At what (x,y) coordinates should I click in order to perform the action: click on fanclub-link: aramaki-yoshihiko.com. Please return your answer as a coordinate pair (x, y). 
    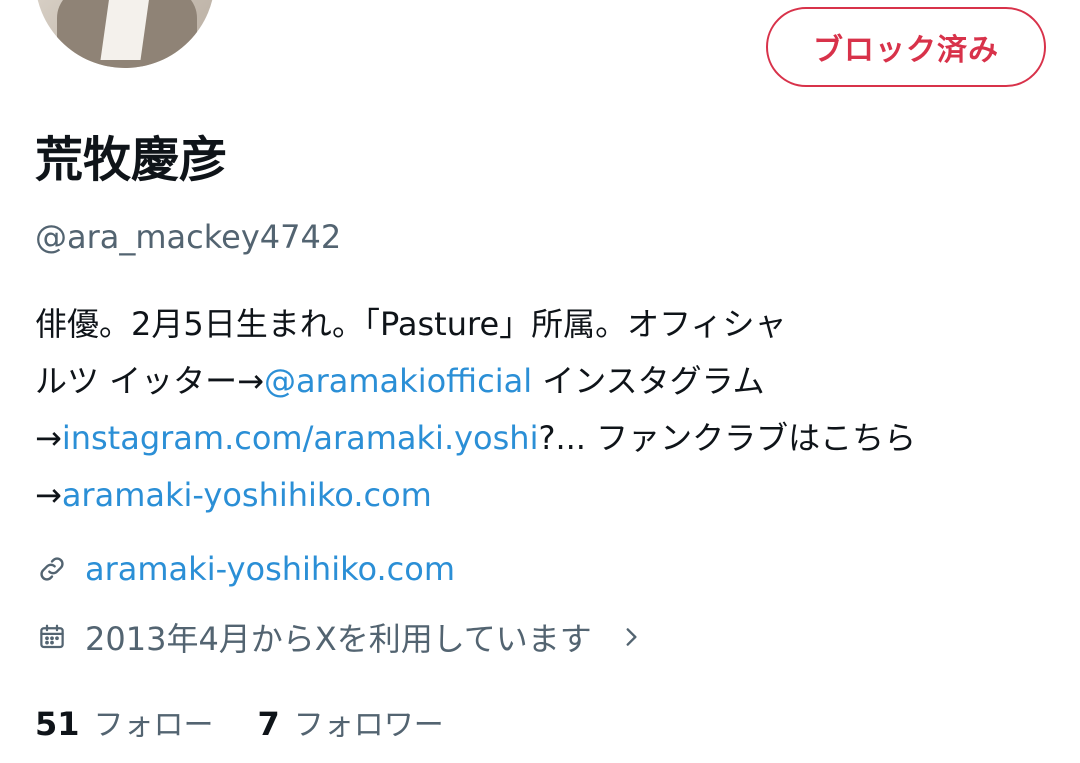
    Looking at the image, I should click on (247, 495).